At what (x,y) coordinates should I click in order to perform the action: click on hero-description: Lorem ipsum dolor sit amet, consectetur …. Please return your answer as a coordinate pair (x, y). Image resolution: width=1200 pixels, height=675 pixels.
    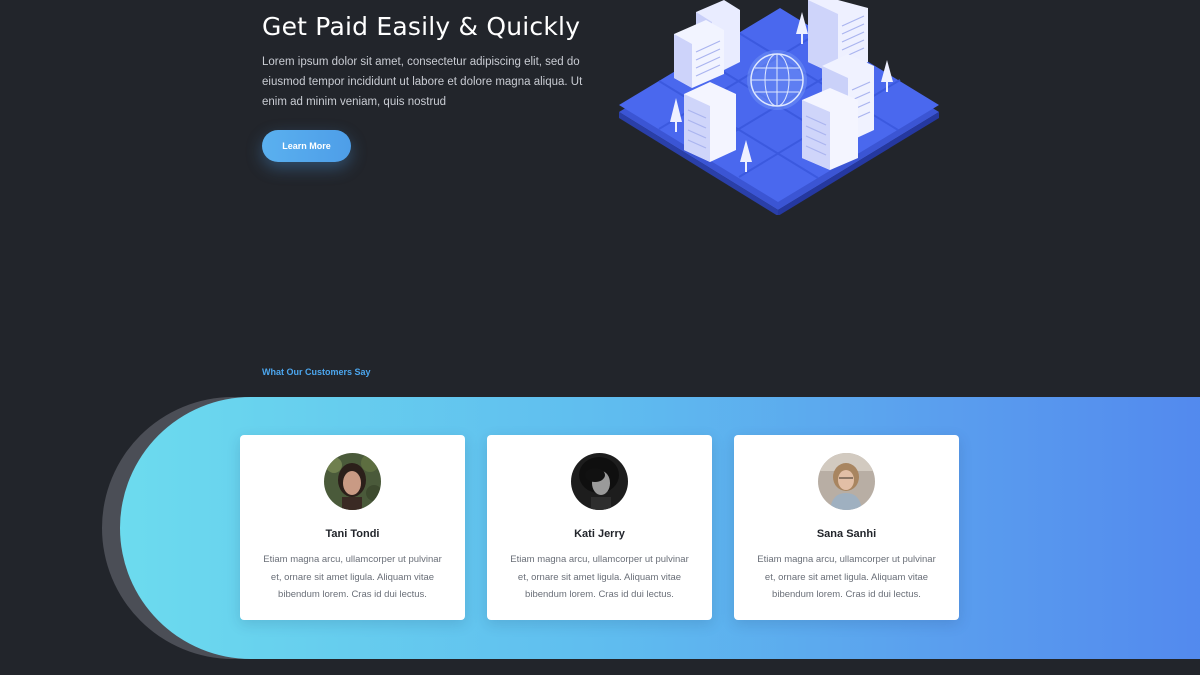
    Looking at the image, I should click on (422, 82).